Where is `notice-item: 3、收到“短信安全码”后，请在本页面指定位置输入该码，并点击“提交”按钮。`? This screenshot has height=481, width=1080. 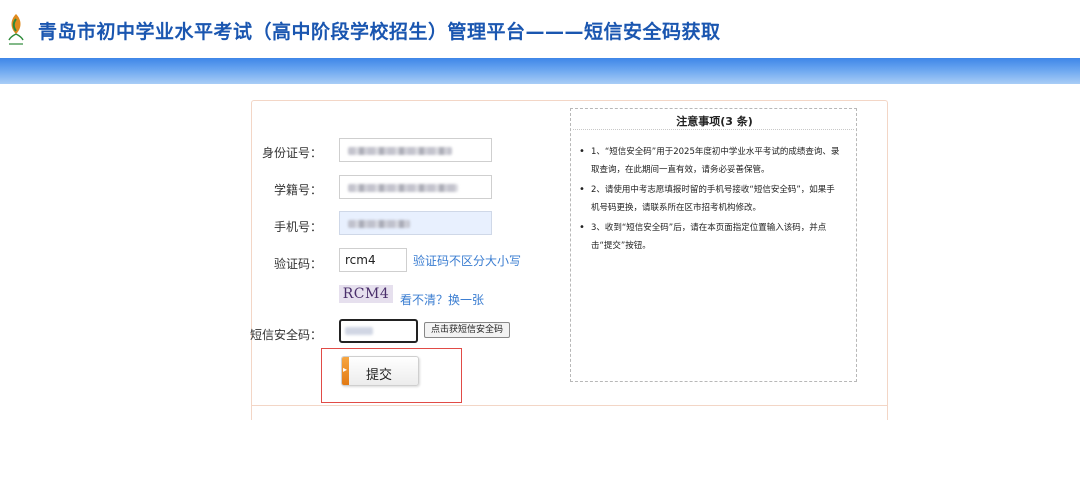
notice-item: 3、收到“短信安全码”后，请在本页面指定位置输入该码，并点击“提交”按钮。 is located at coordinates (710, 237).